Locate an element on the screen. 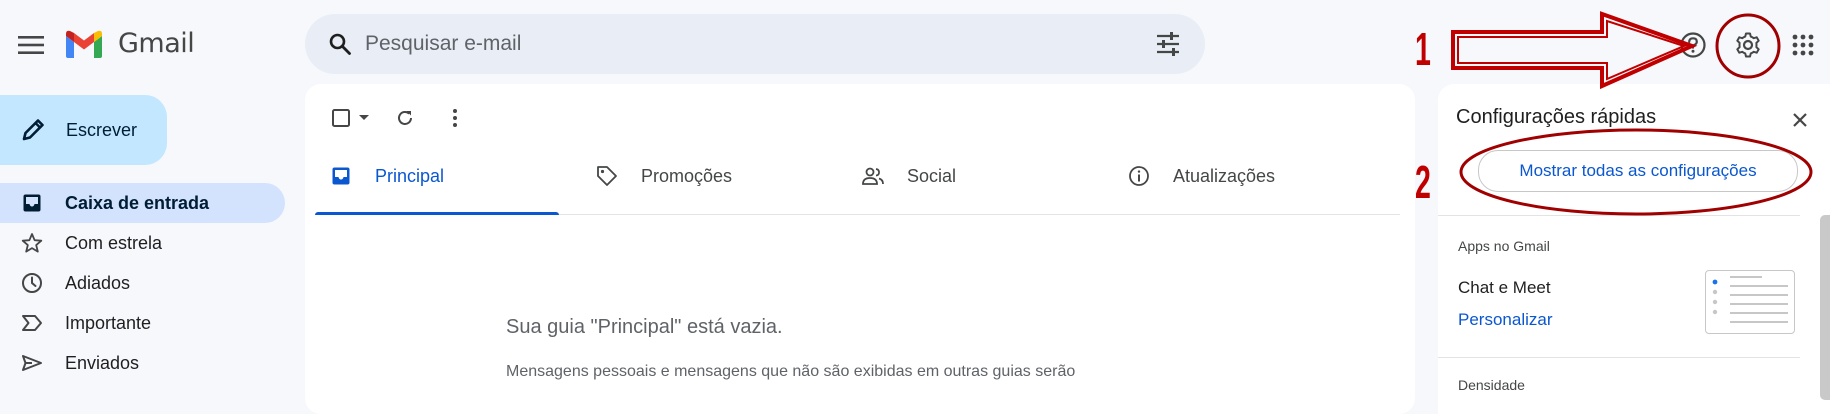 This screenshot has height=414, width=1830. tab-promocoes: Promoções is located at coordinates (703, 176).